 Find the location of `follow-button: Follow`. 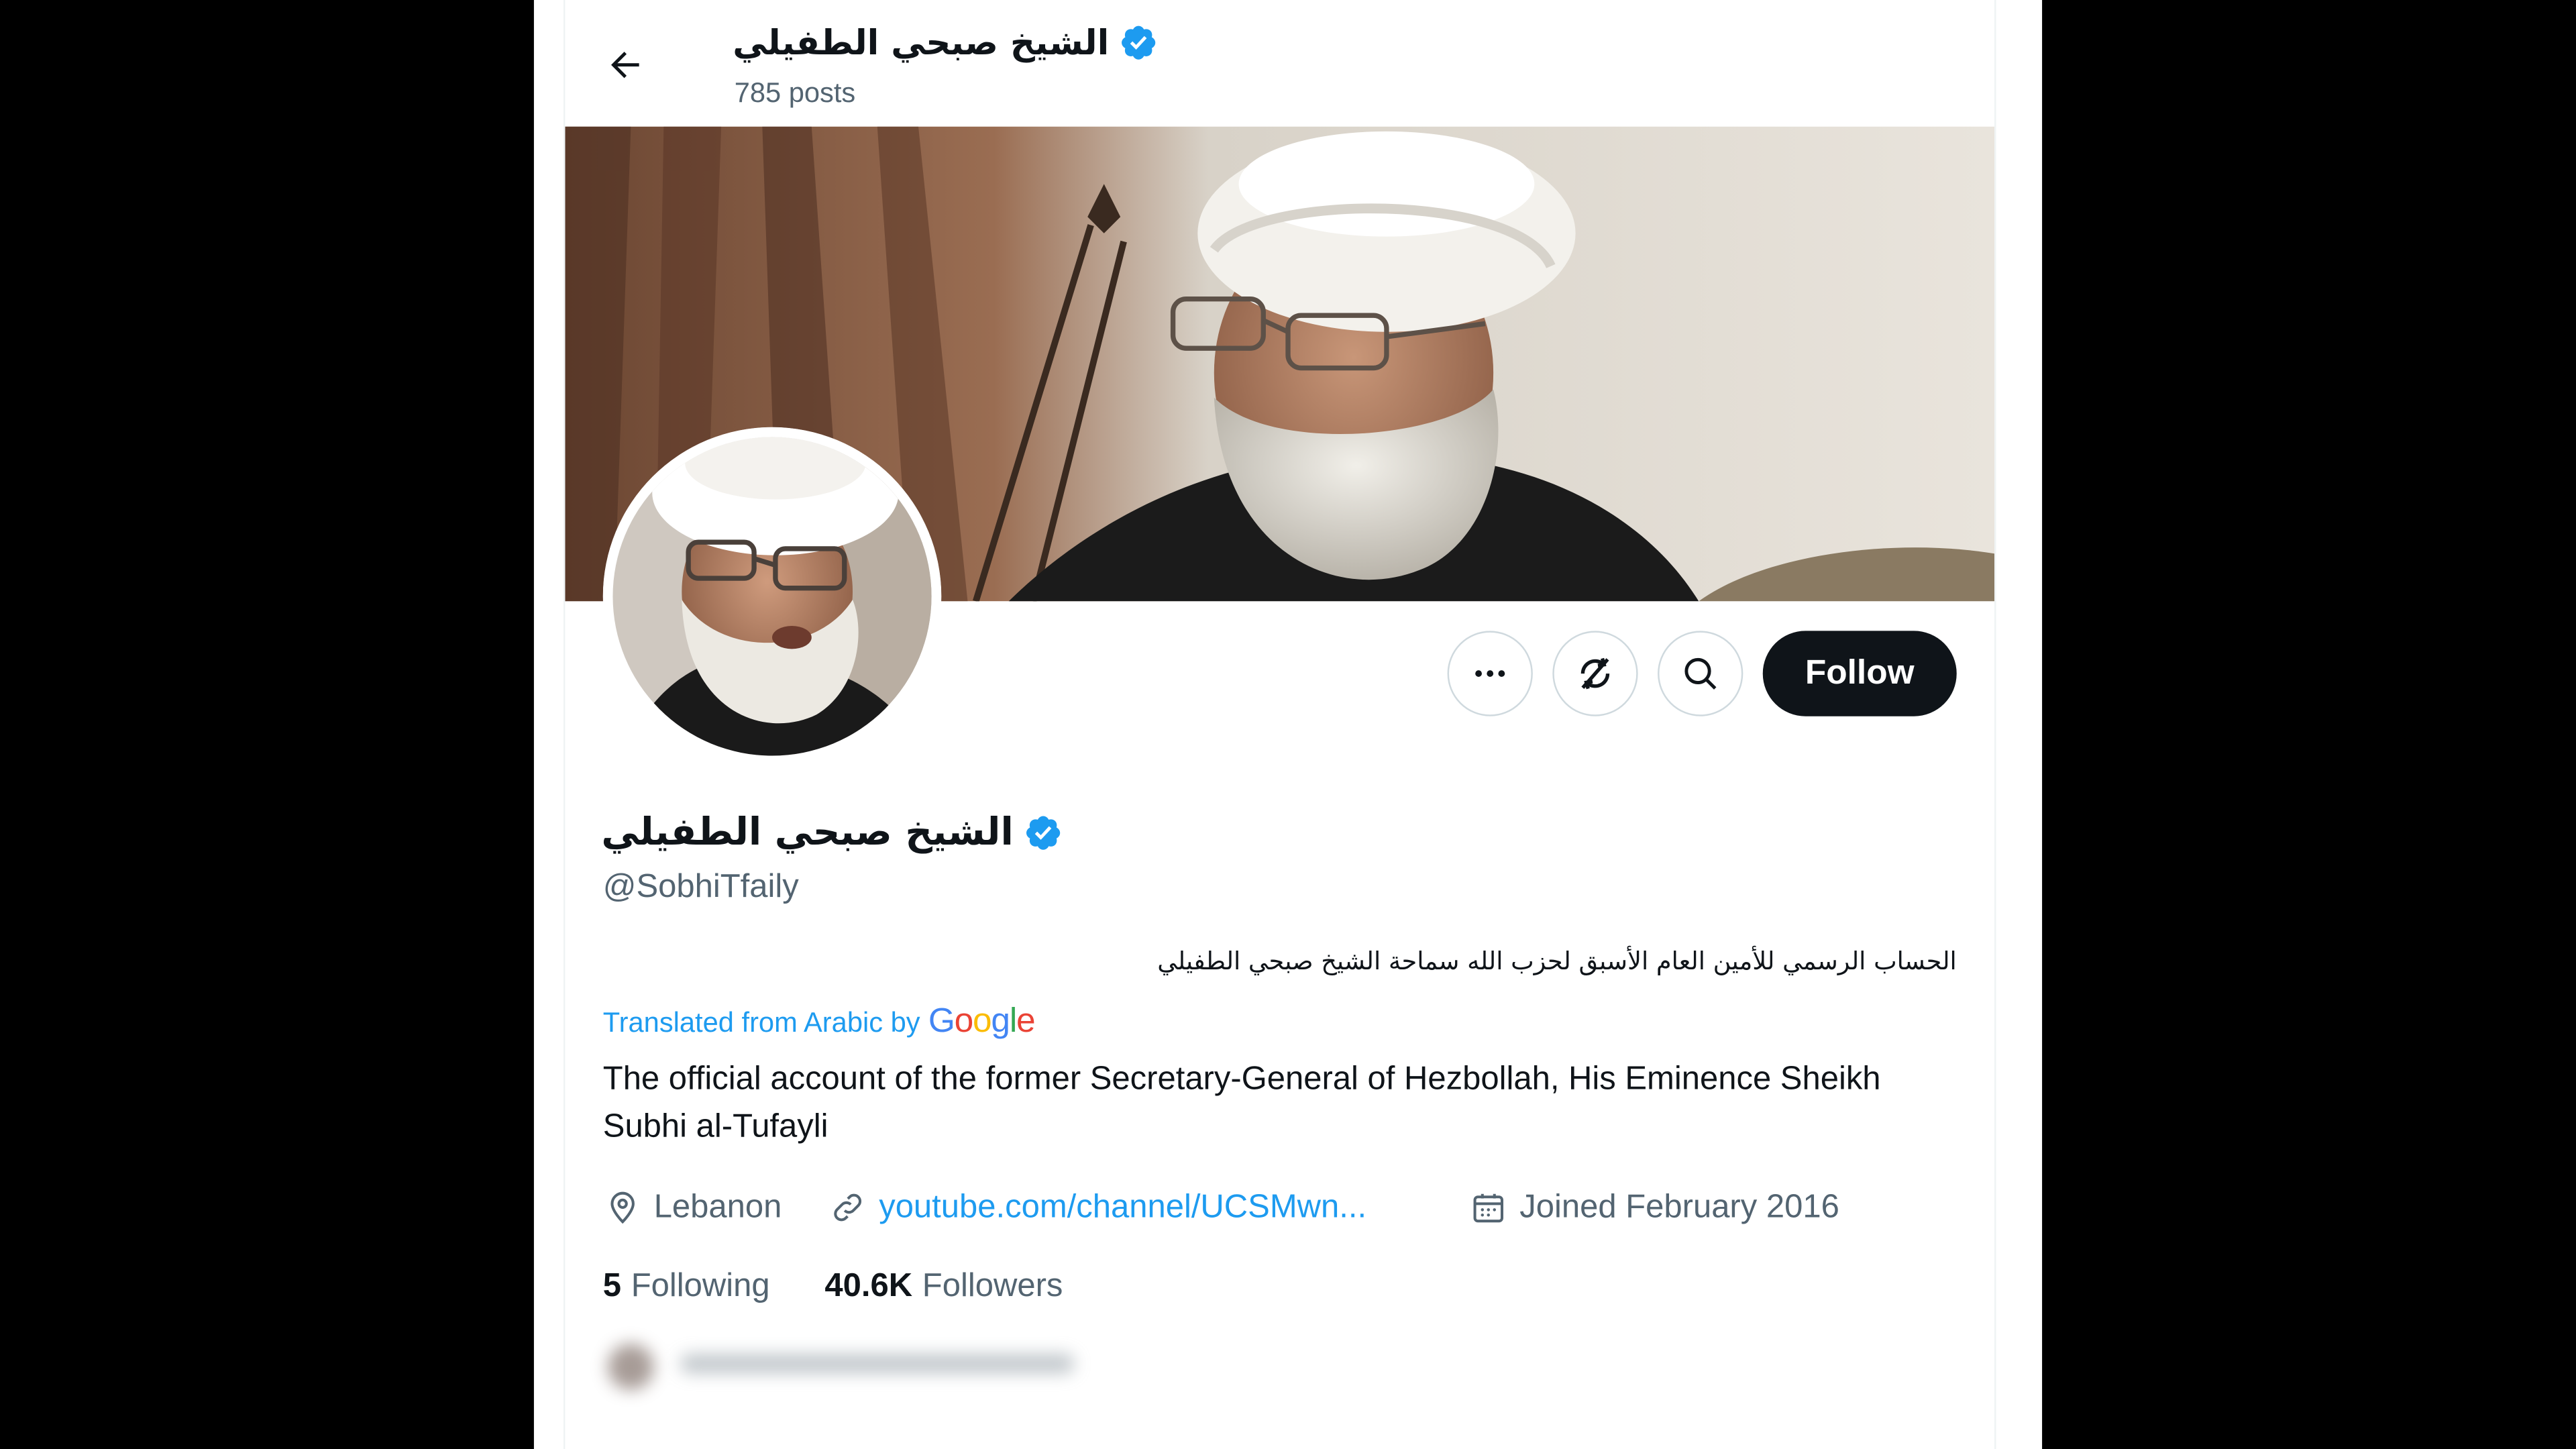

follow-button: Follow is located at coordinates (1859, 673).